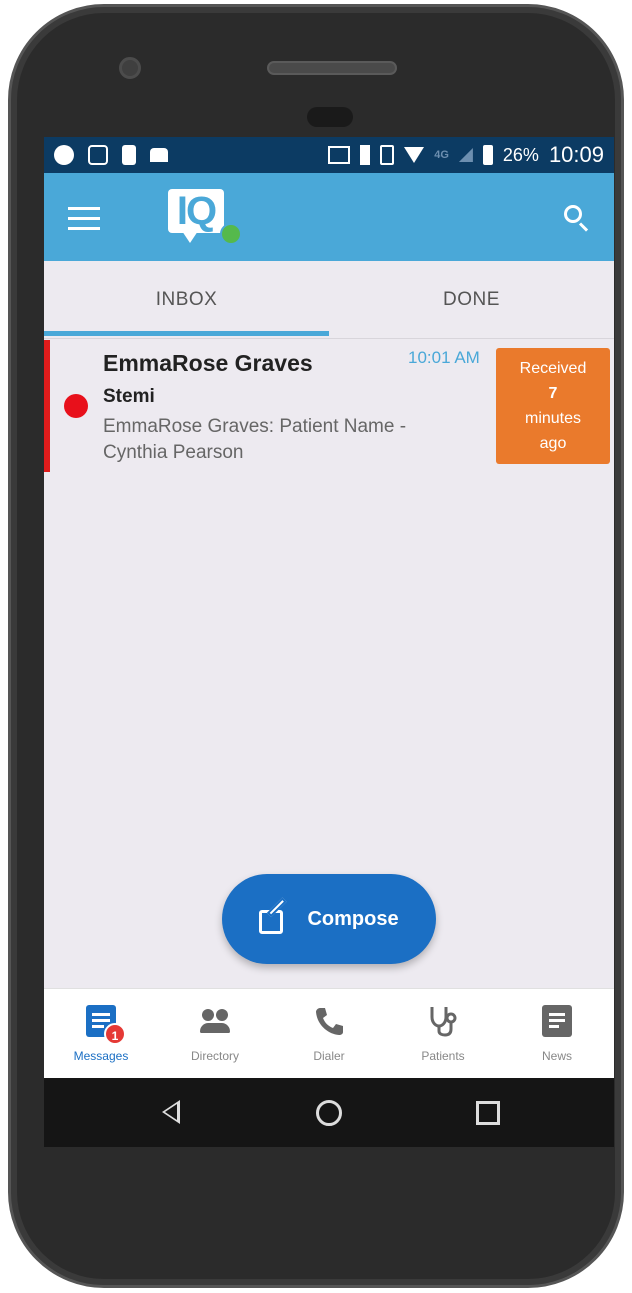 The width and height of the screenshot is (632, 1293). Describe the element at coordinates (553, 418) in the screenshot. I see `badge-line: minutes` at that location.